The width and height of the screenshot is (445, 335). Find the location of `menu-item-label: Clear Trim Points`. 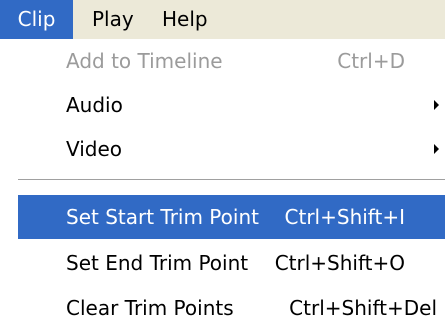

menu-item-label: Clear Trim Points is located at coordinates (150, 308).